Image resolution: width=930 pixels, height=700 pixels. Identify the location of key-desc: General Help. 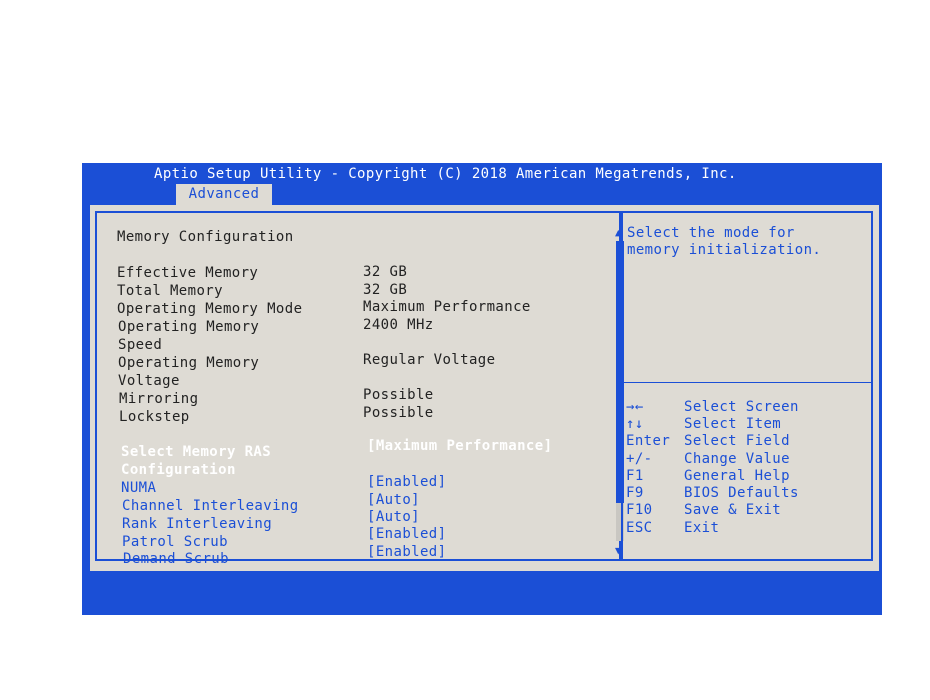
(737, 476).